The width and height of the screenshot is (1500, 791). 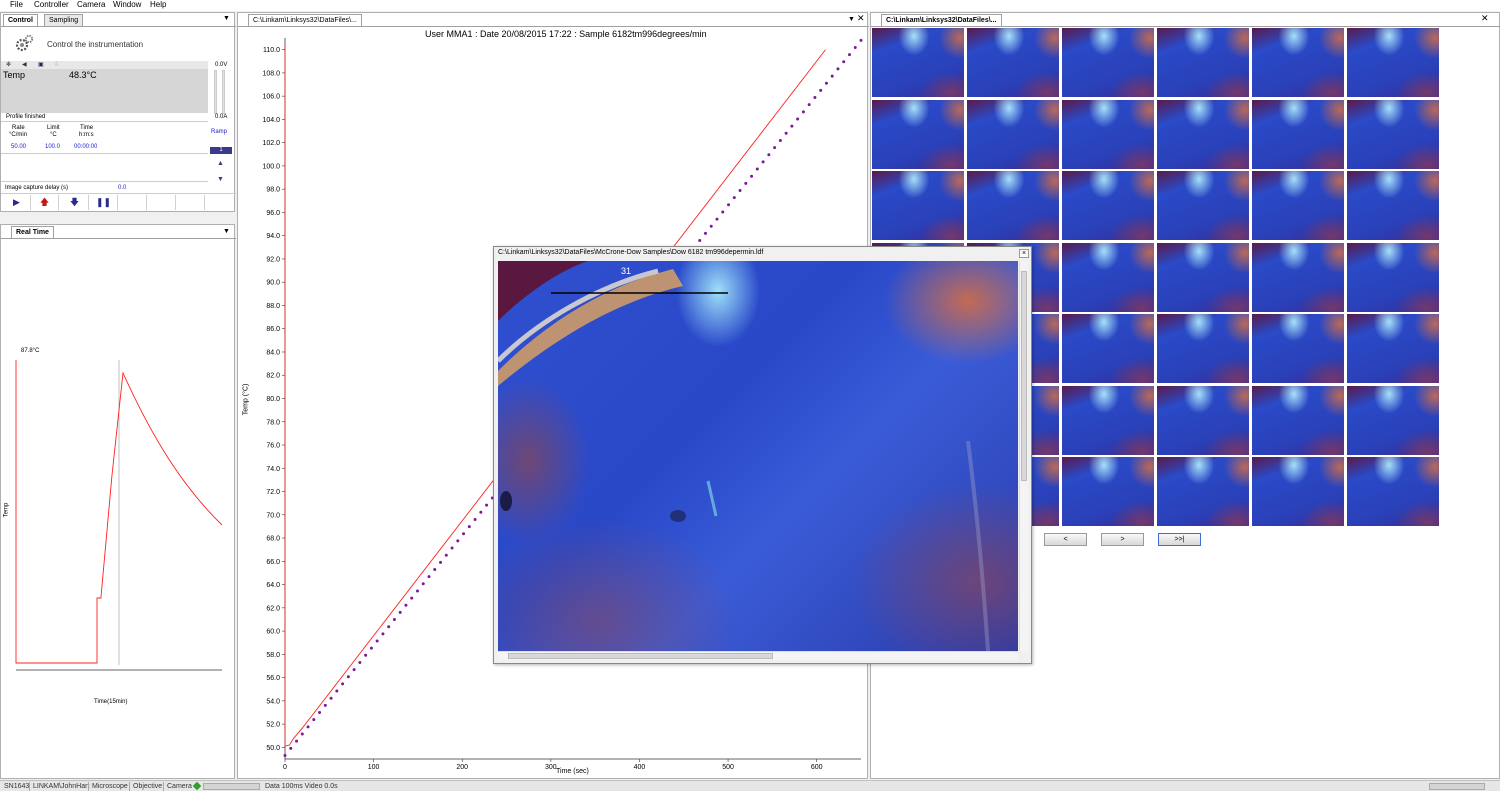 What do you see at coordinates (221, 65) in the screenshot?
I see `voltage-value: 0.0V` at bounding box center [221, 65].